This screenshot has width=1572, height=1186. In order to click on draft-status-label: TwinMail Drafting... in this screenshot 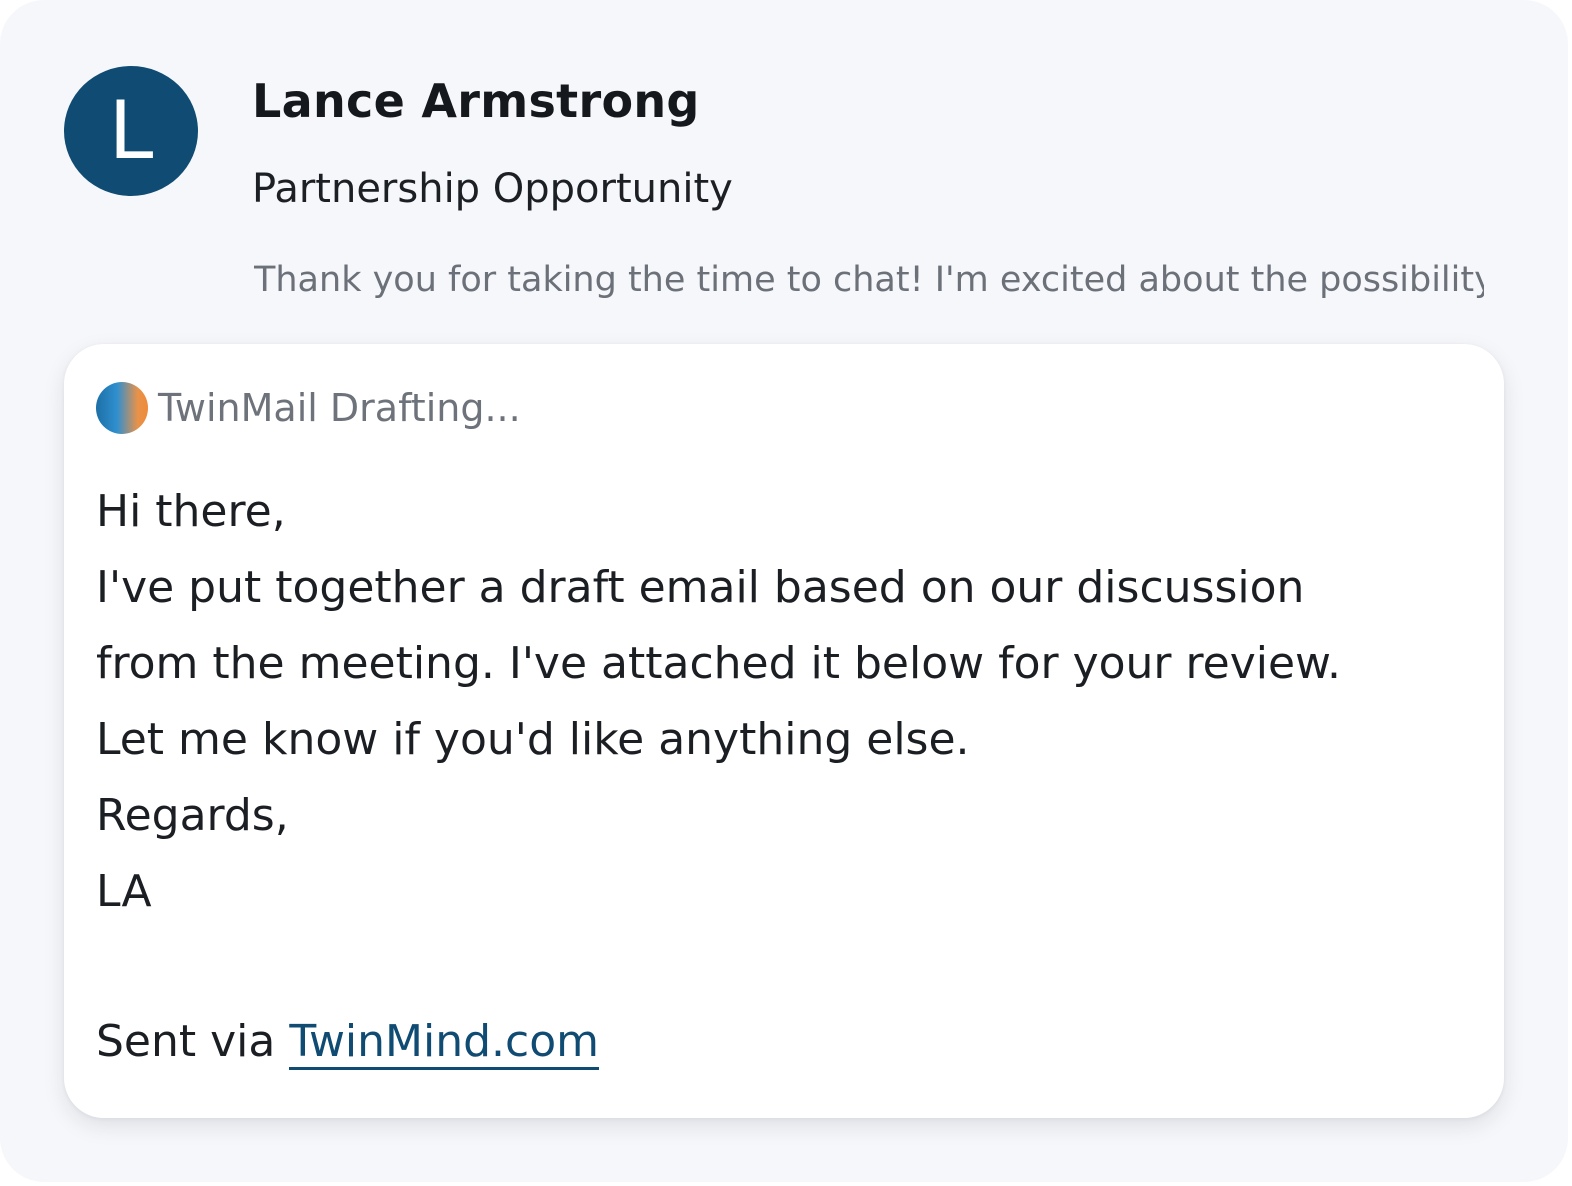, I will do `click(339, 408)`.